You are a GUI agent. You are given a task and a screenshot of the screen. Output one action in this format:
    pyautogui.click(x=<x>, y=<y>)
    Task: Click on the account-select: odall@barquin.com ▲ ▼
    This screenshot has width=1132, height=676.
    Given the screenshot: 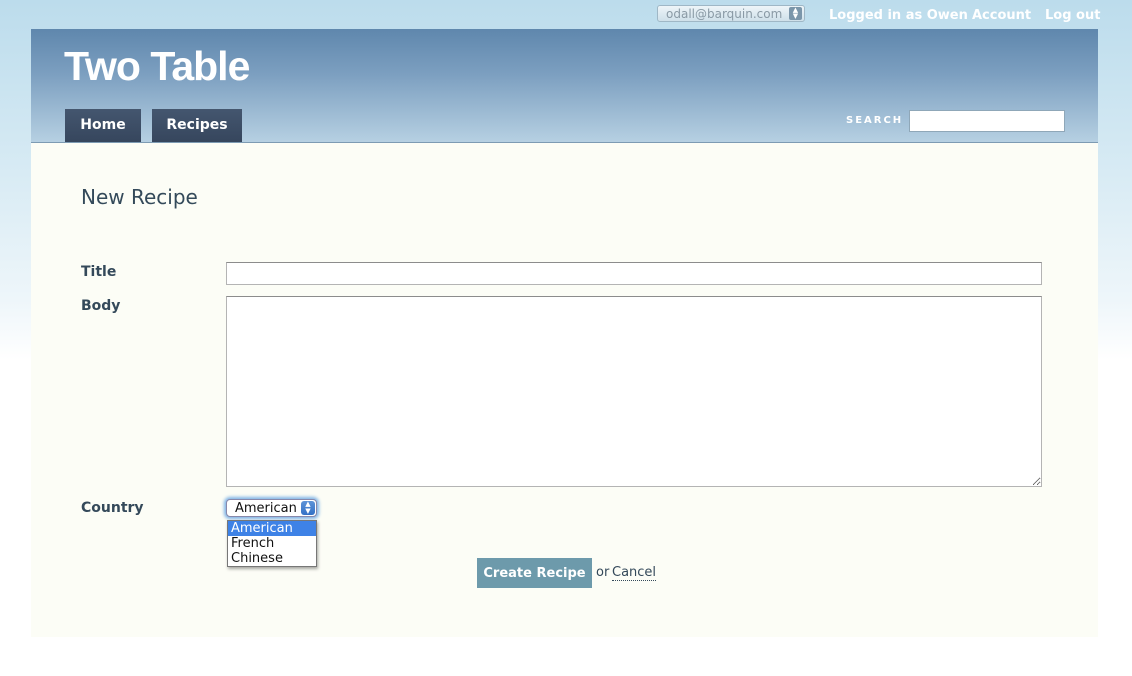 What is the action you would take?
    pyautogui.click(x=731, y=13)
    